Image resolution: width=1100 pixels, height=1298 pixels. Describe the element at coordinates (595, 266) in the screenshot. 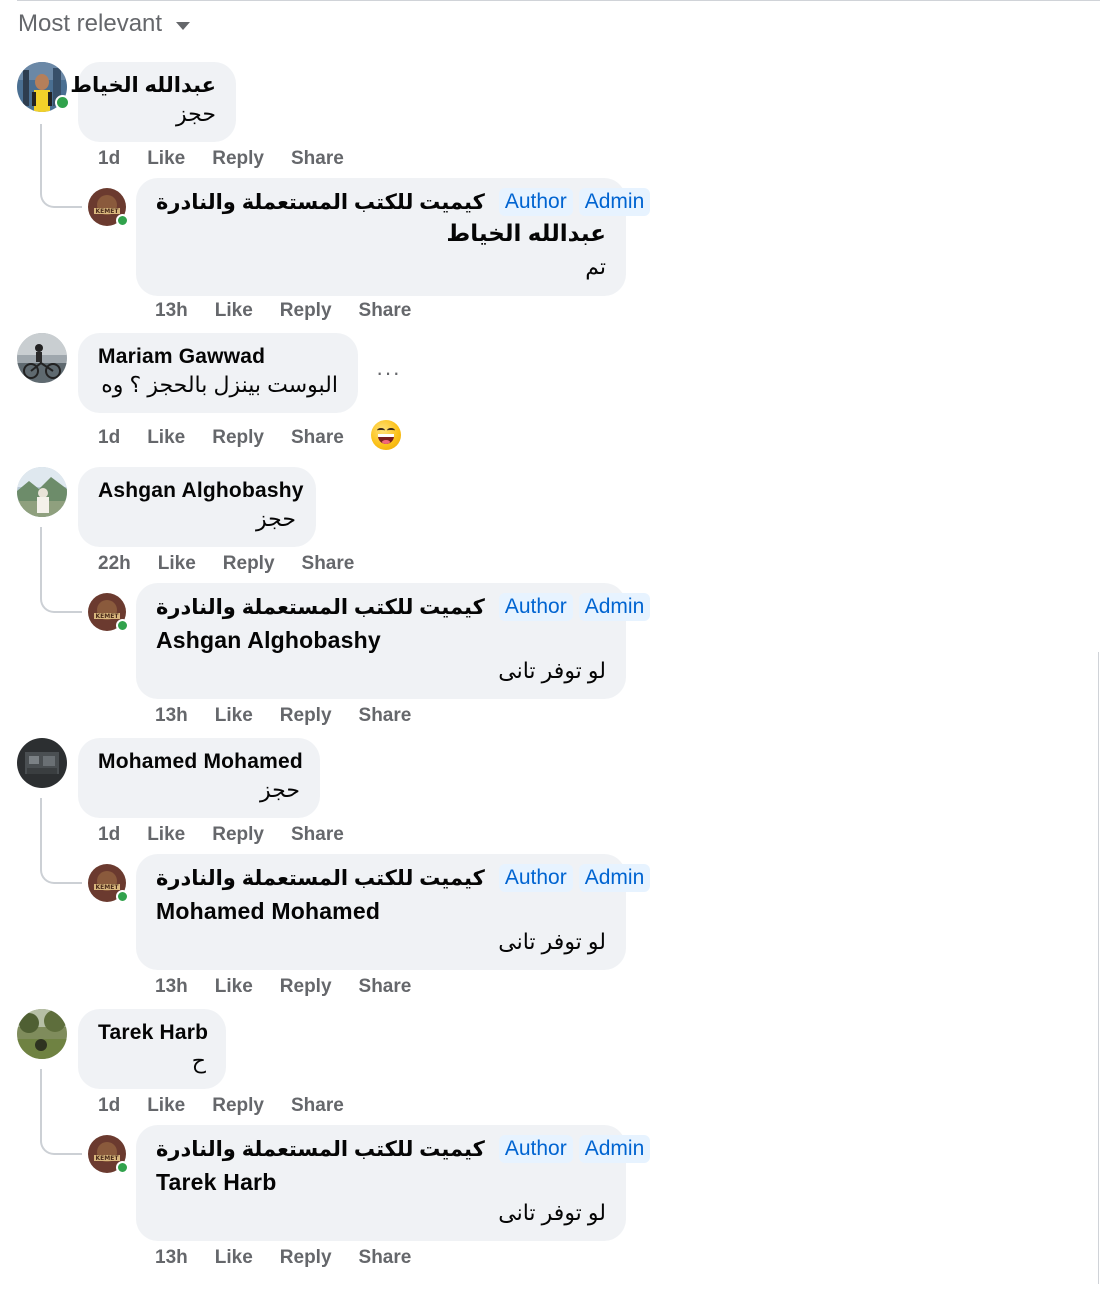

I see `reply-text: تم` at that location.